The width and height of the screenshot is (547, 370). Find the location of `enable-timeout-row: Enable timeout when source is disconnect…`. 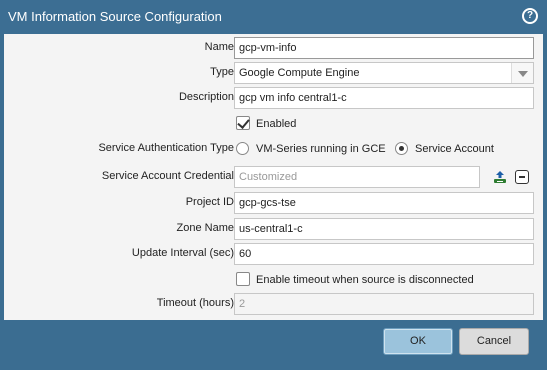

enable-timeout-row: Enable timeout when source is disconnect… is located at coordinates (273, 281).